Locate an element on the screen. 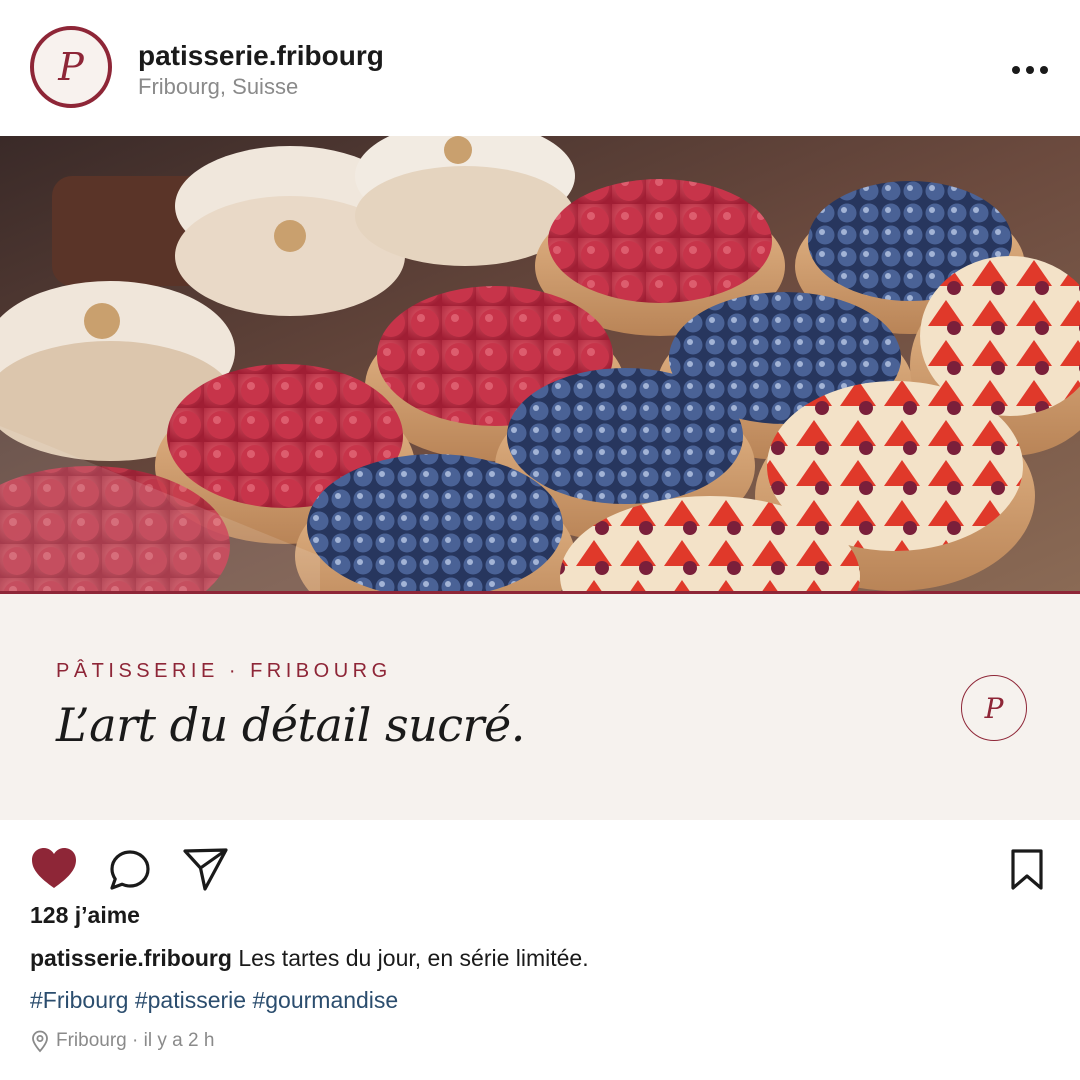  hashtag-link: #Fribourg is located at coordinates (79, 1000).